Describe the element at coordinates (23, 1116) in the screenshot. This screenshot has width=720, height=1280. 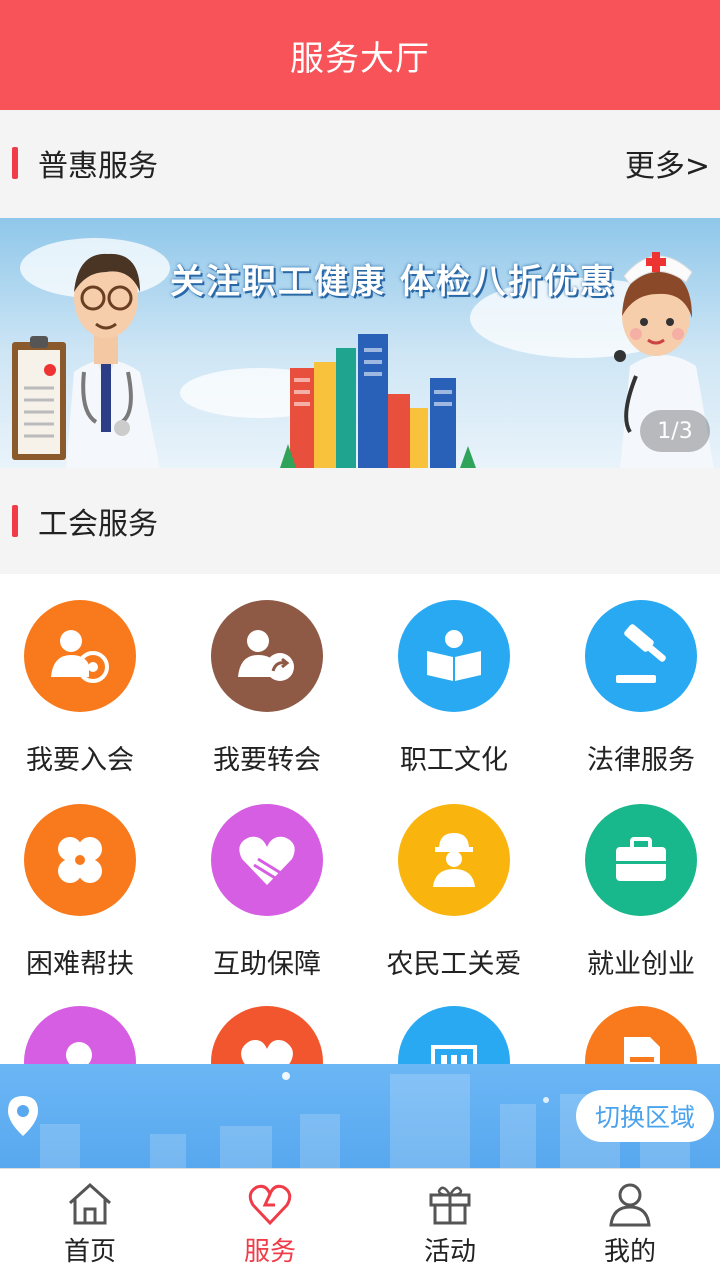
I see `location-pin-icon` at that location.